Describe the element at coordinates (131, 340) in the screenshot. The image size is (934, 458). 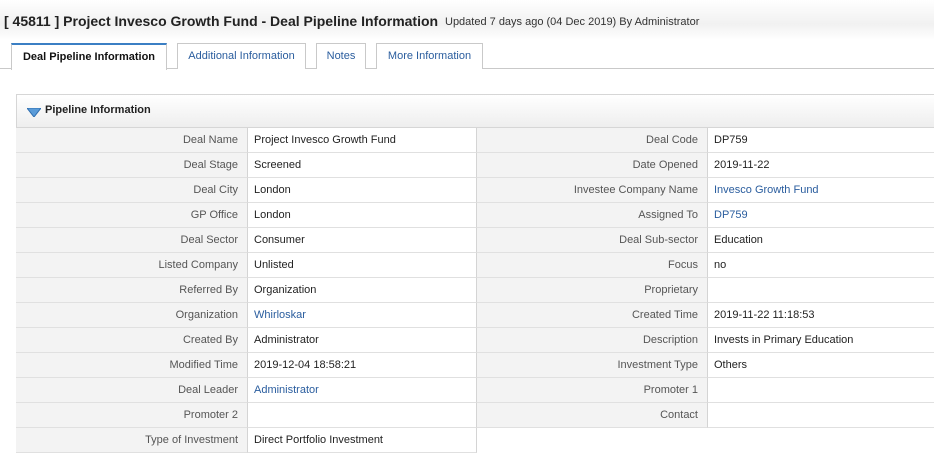
I see `field-label: Created By` at that location.